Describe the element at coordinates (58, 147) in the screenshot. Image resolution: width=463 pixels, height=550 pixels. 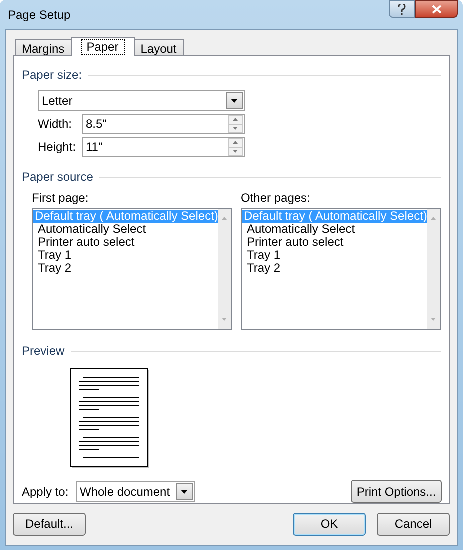
I see `field-label: Height:` at that location.